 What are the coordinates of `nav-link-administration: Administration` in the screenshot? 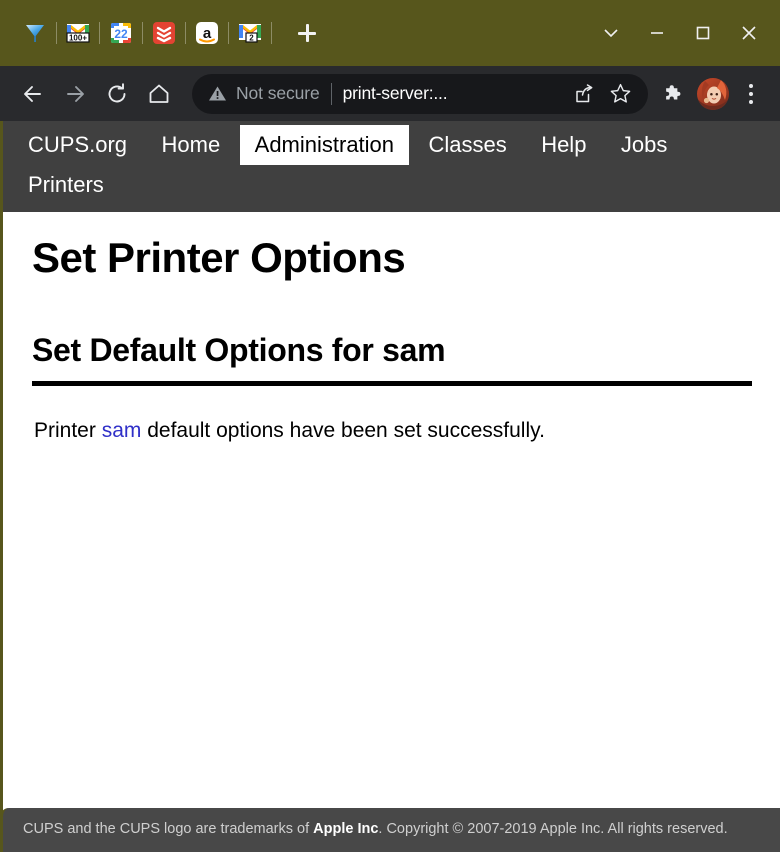 It's located at (324, 145).